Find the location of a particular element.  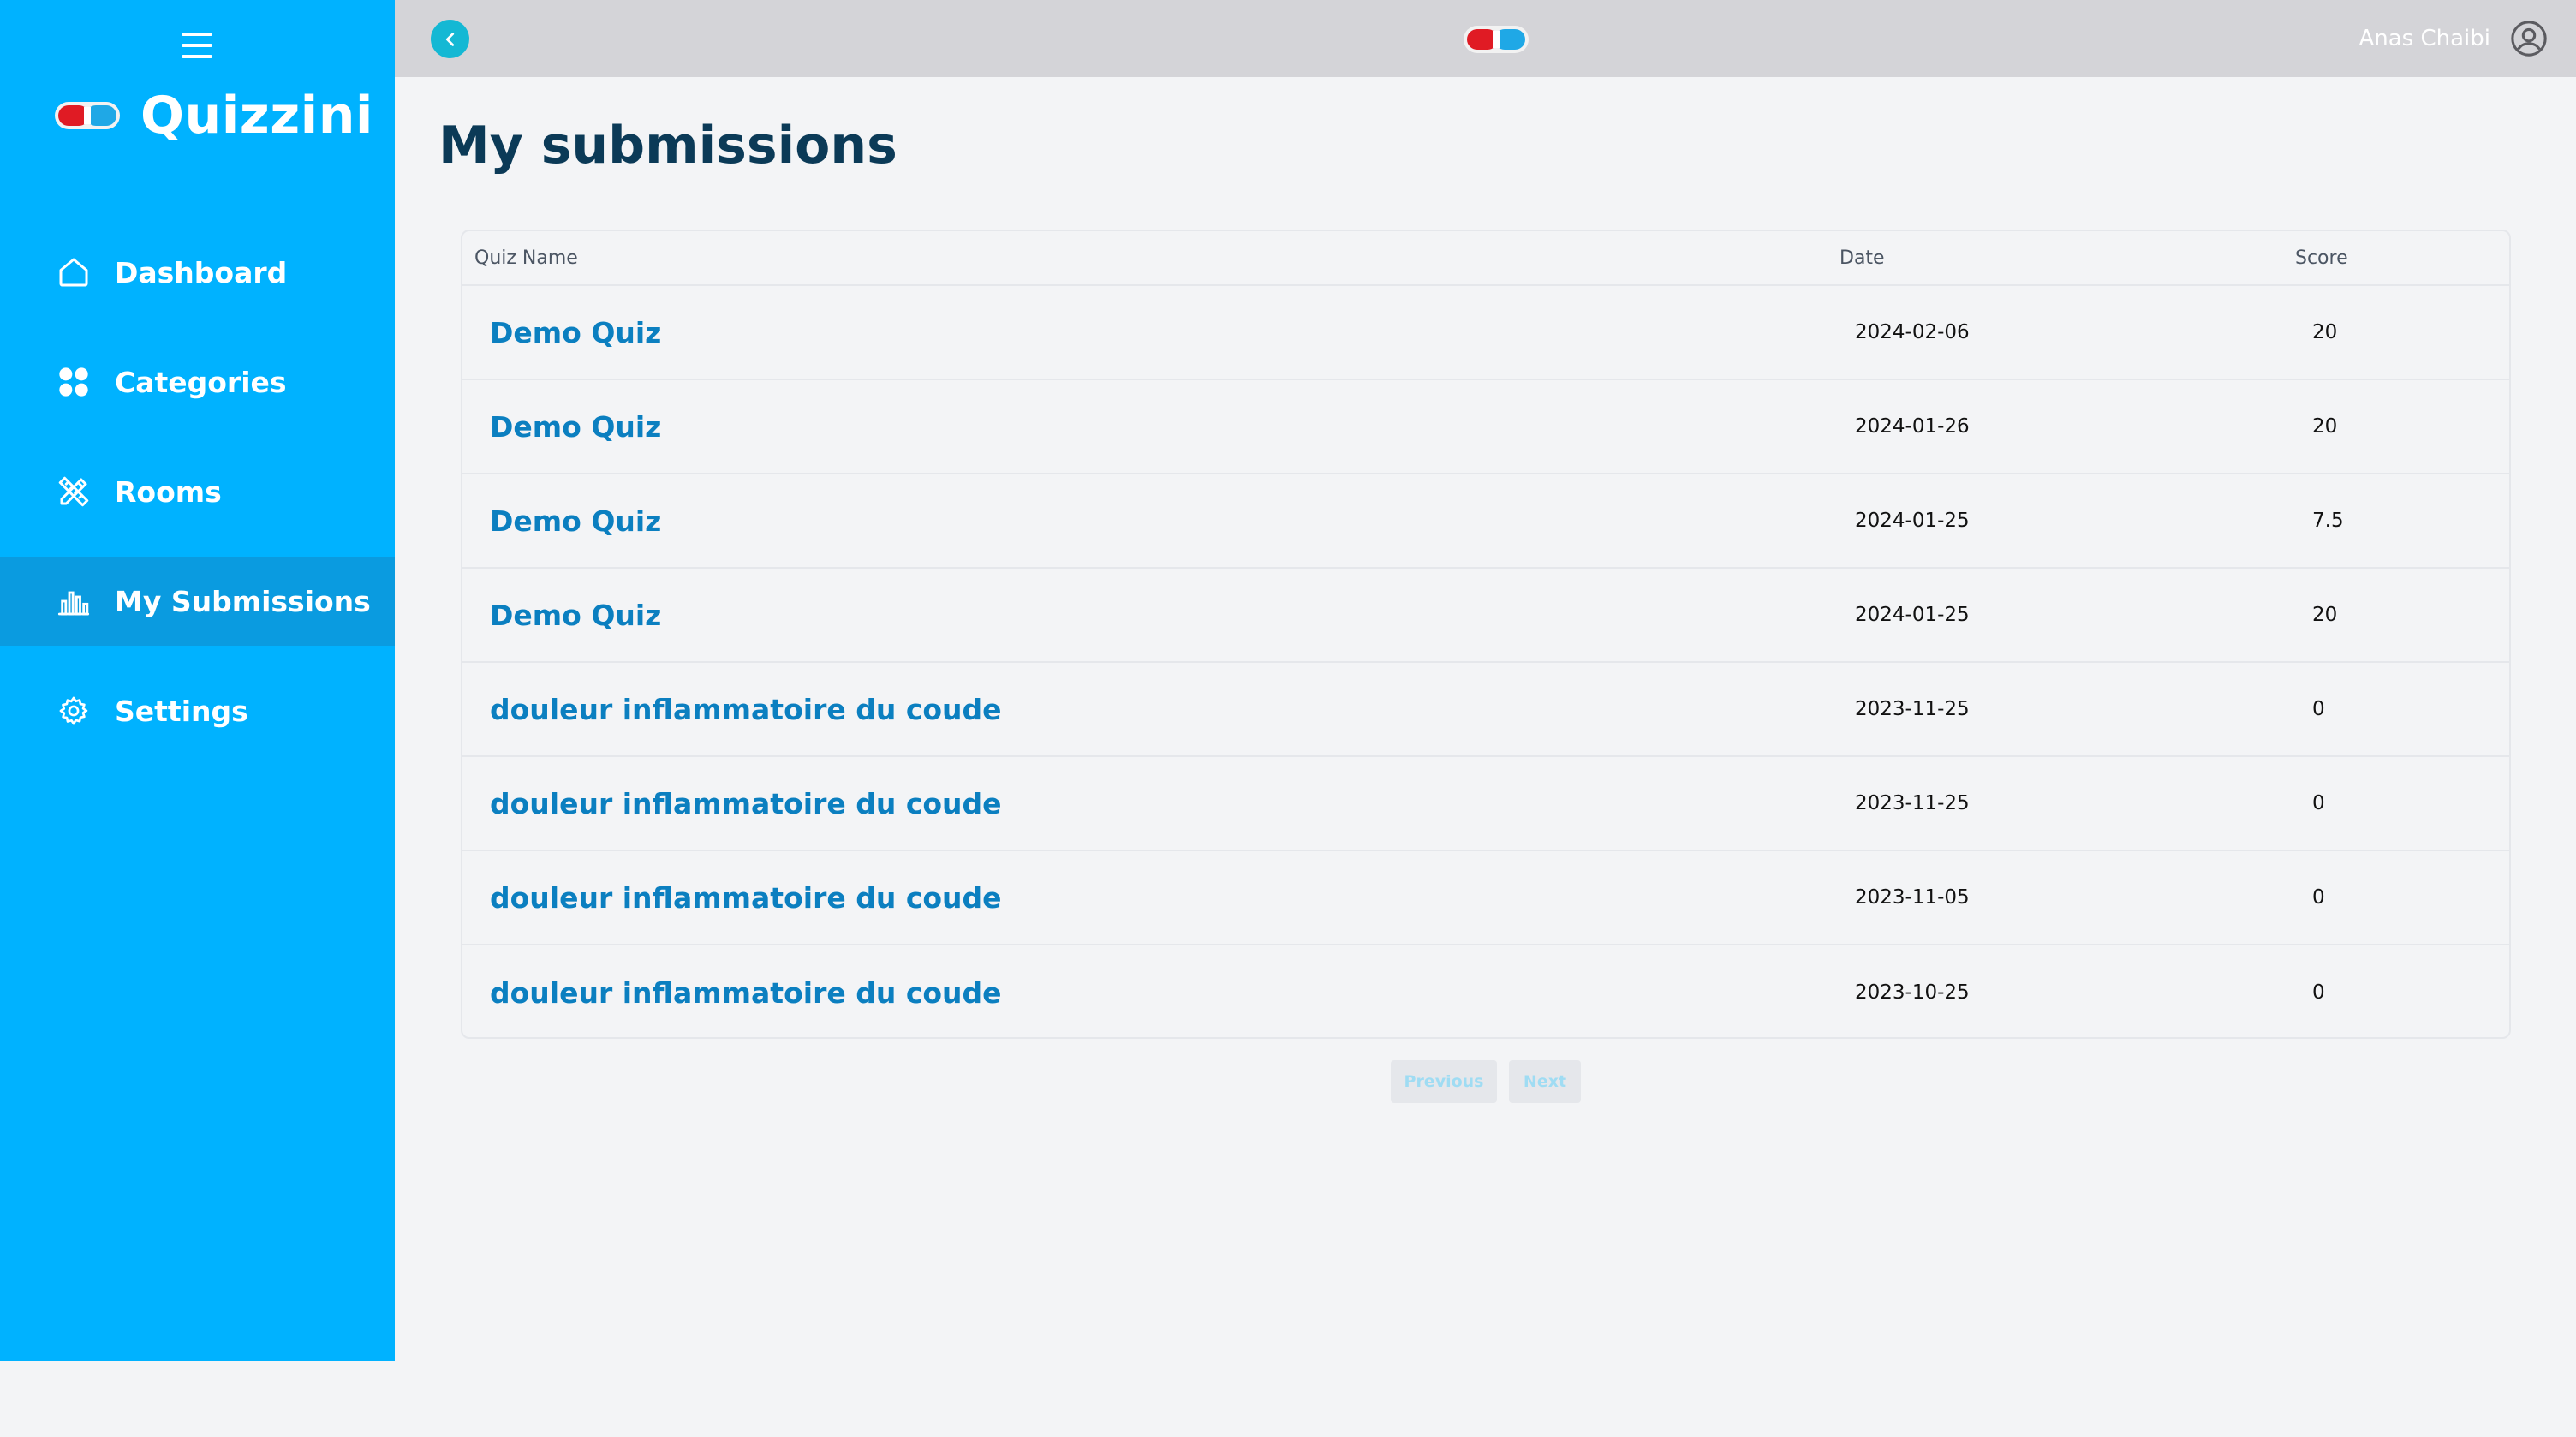

column-header-score: Score is located at coordinates (2321, 258).